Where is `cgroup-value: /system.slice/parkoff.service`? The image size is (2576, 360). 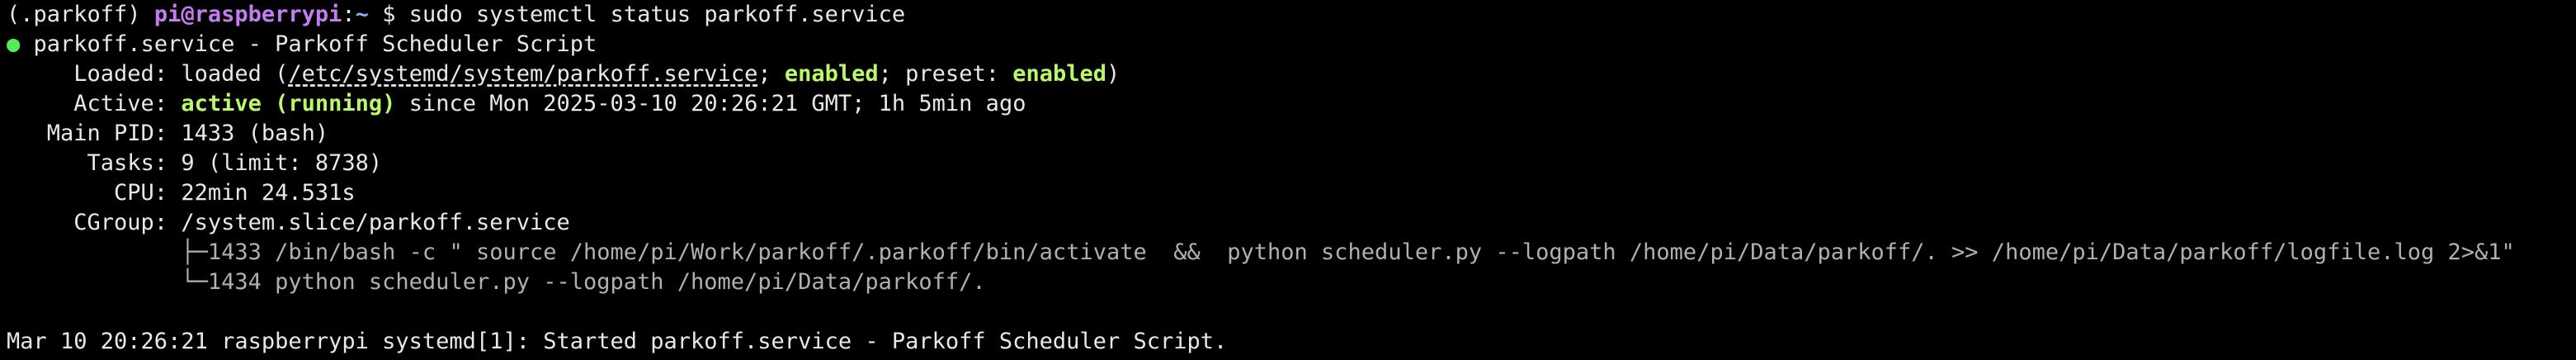
cgroup-value: /system.slice/parkoff.service is located at coordinates (375, 223).